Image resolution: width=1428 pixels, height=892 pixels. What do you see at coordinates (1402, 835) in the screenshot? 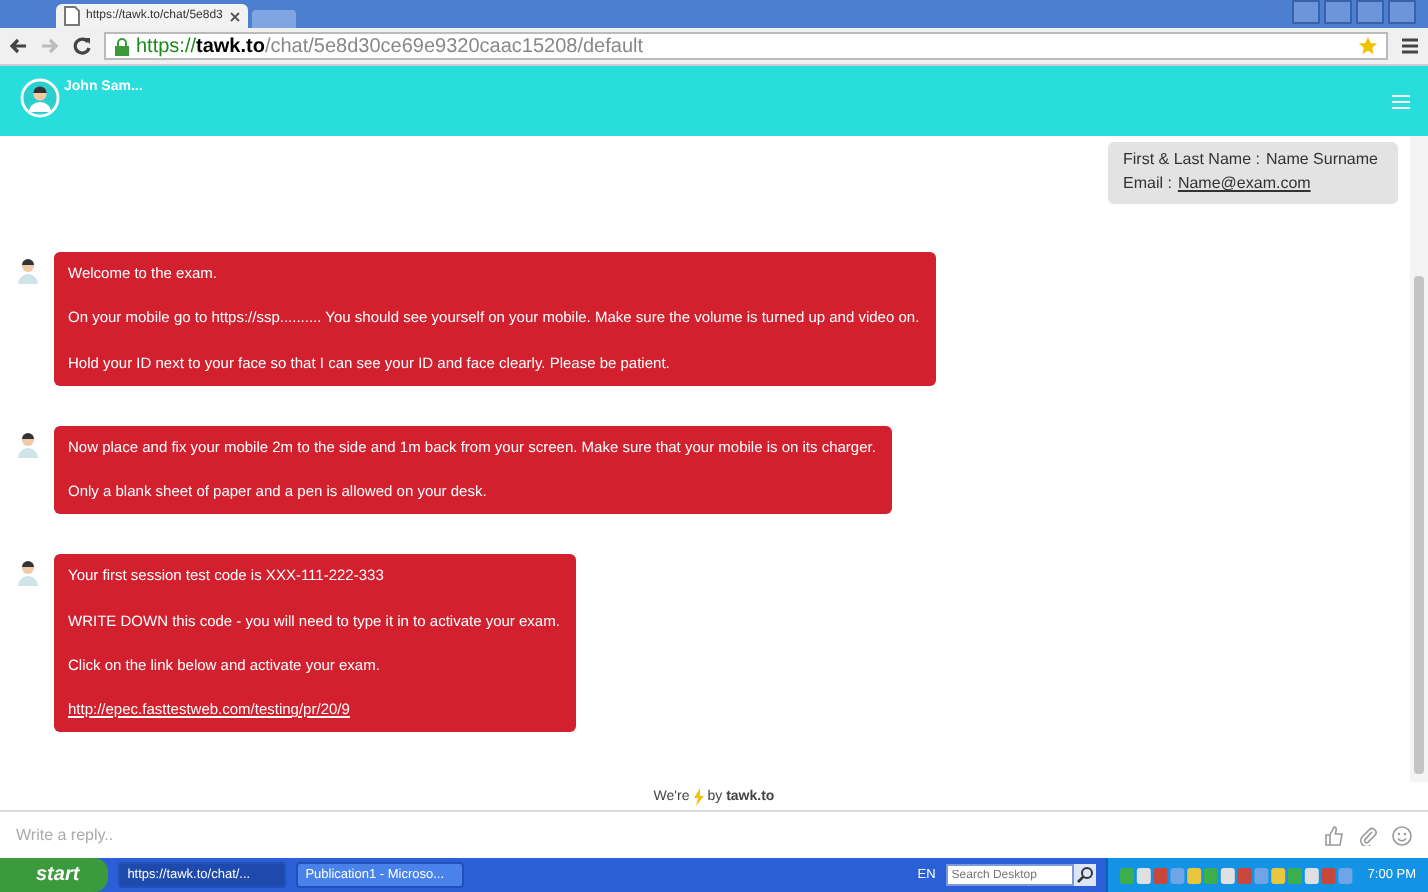
I see `smiley-icon` at bounding box center [1402, 835].